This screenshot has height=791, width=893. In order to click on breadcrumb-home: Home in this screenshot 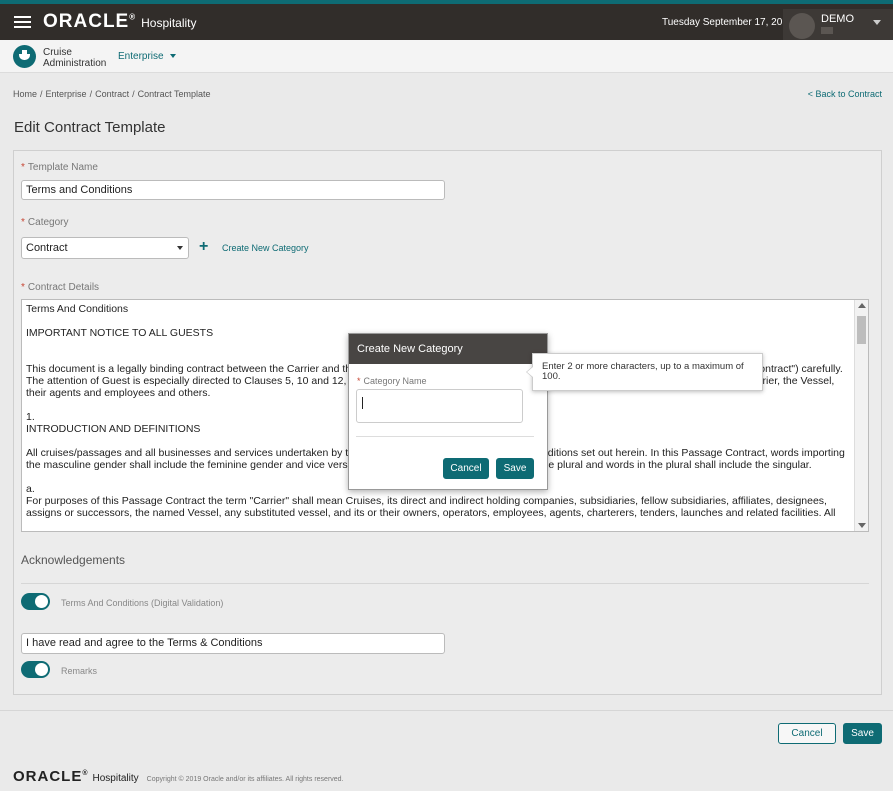, I will do `click(25, 94)`.